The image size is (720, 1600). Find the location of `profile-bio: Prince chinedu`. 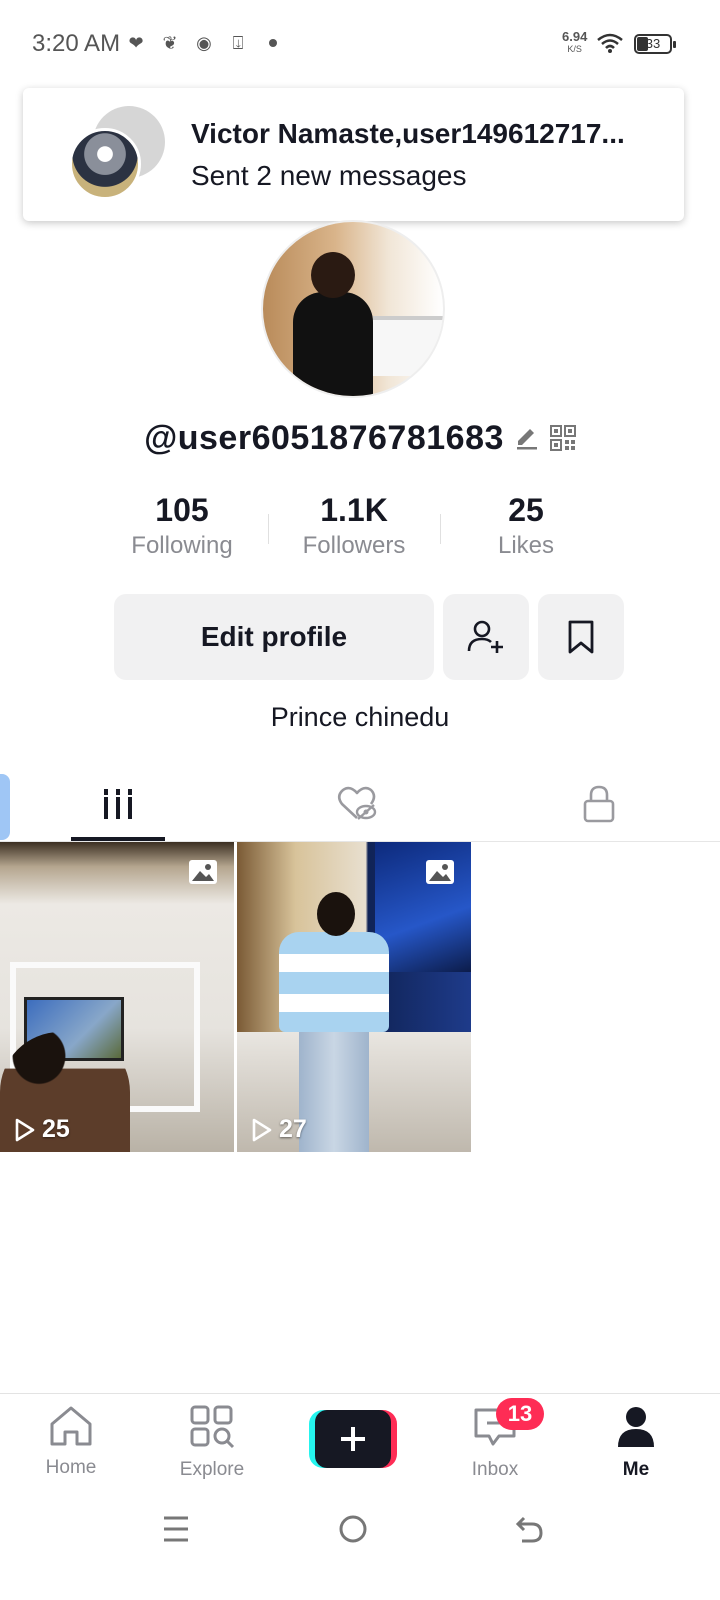

profile-bio: Prince chinedu is located at coordinates (360, 717).